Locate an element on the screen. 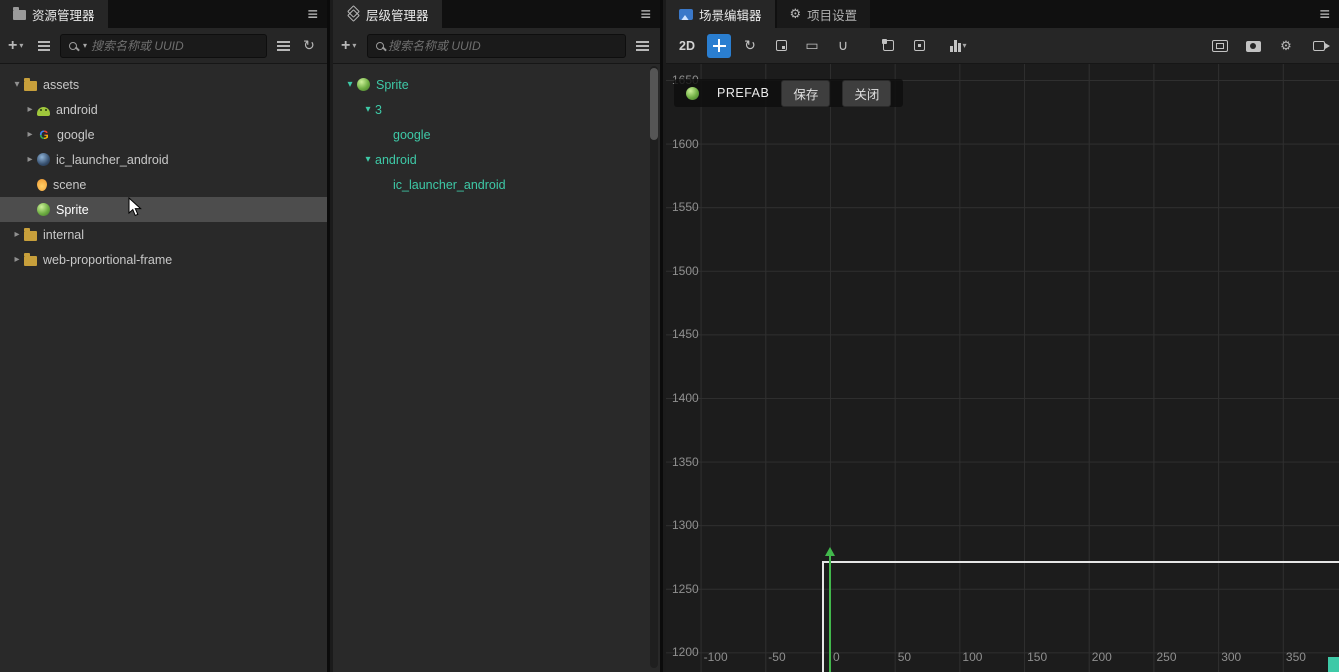  coordinate-icon is located at coordinates (919, 45).